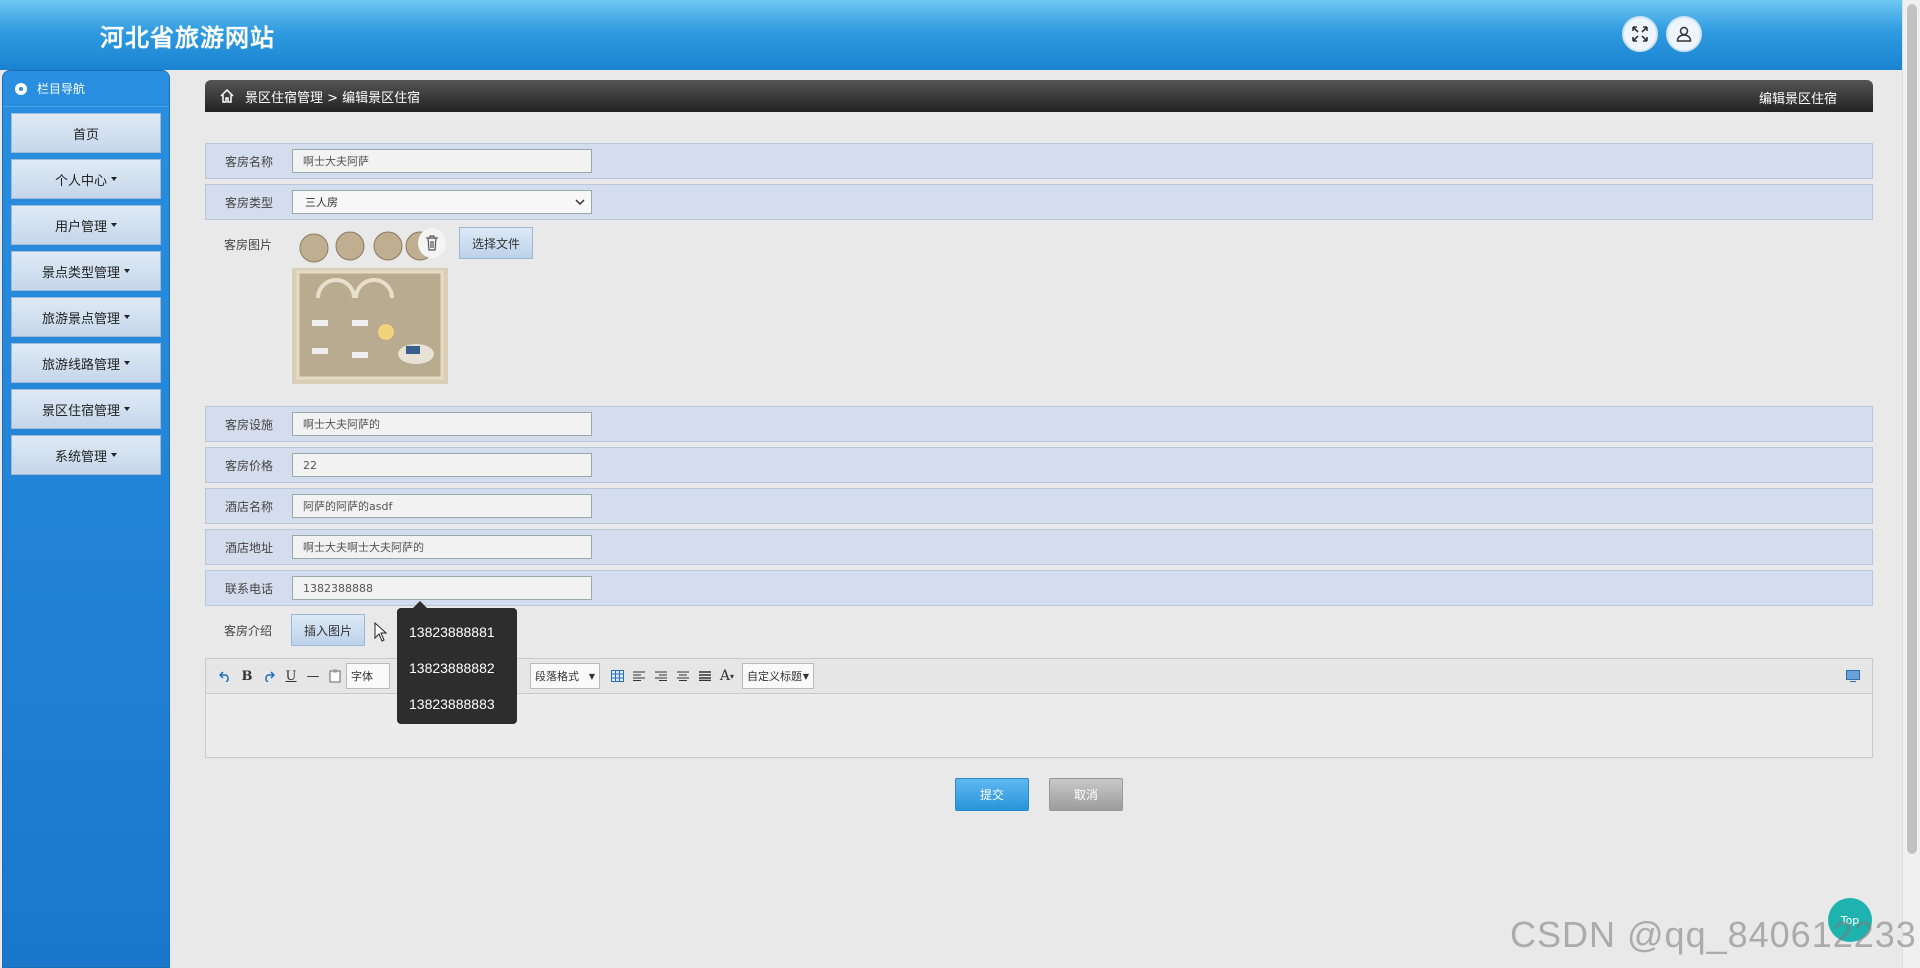 This screenshot has height=968, width=1920. What do you see at coordinates (370, 306) in the screenshot?
I see `room-image-preview` at bounding box center [370, 306].